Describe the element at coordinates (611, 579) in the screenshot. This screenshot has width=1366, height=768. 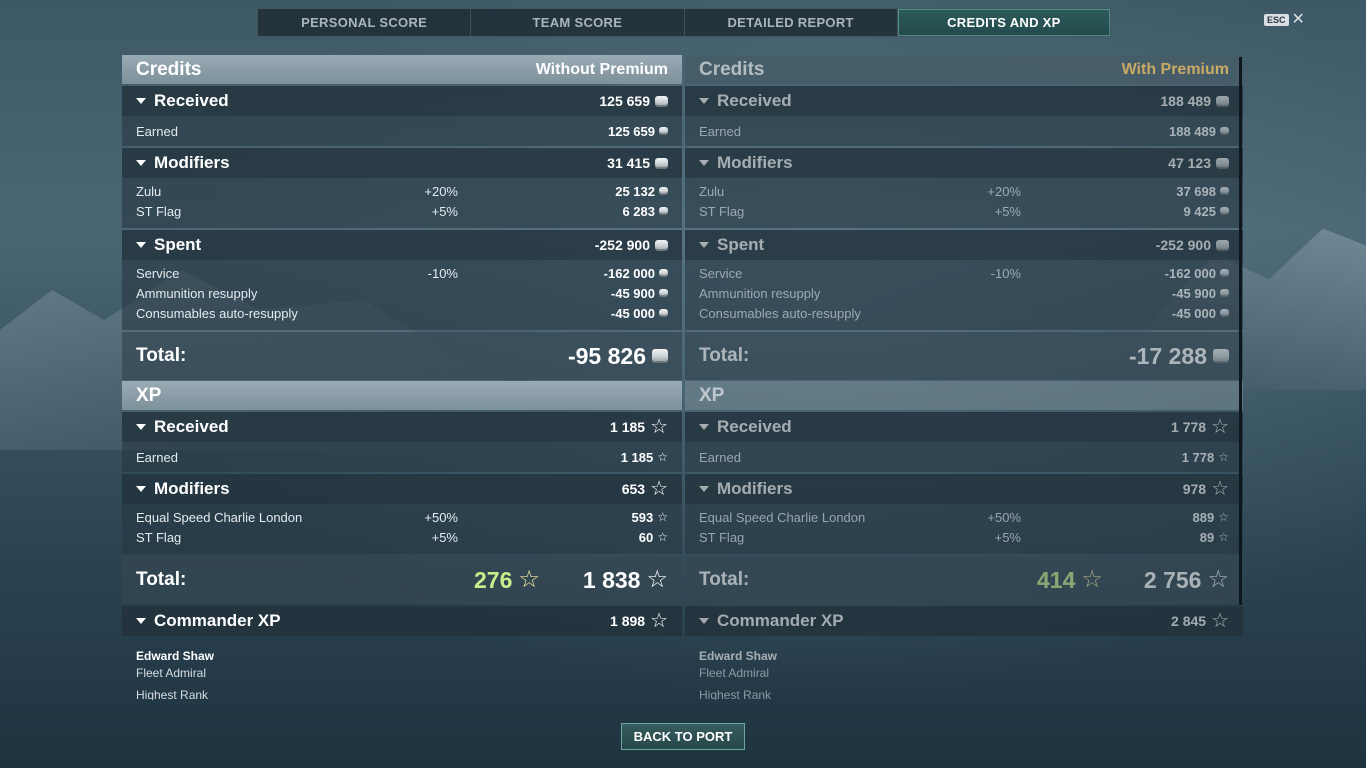
I see `xp-total-value: 1 838` at that location.